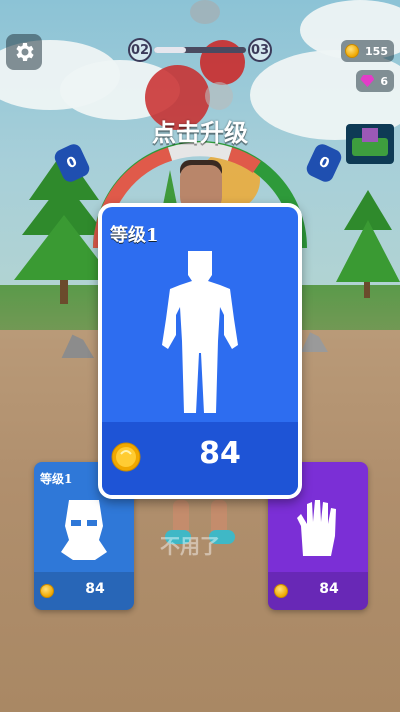 Image resolution: width=400 pixels, height=712 pixels. I want to click on next-level: 03, so click(260, 50).